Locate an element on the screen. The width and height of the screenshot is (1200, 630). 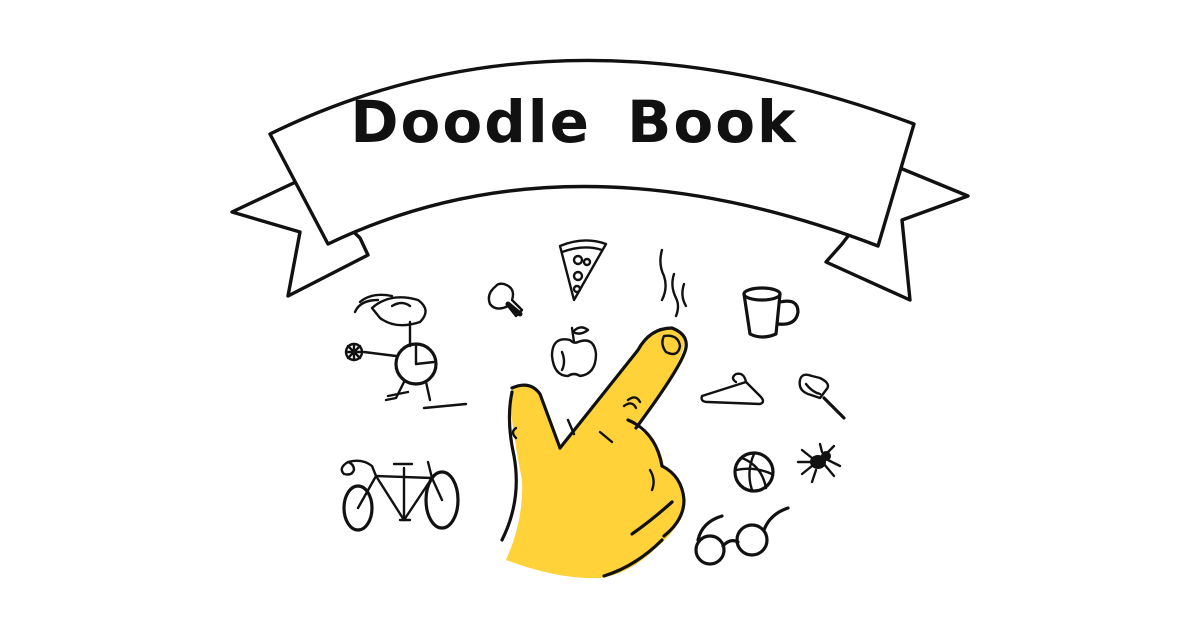
mug-icon is located at coordinates (771, 312).